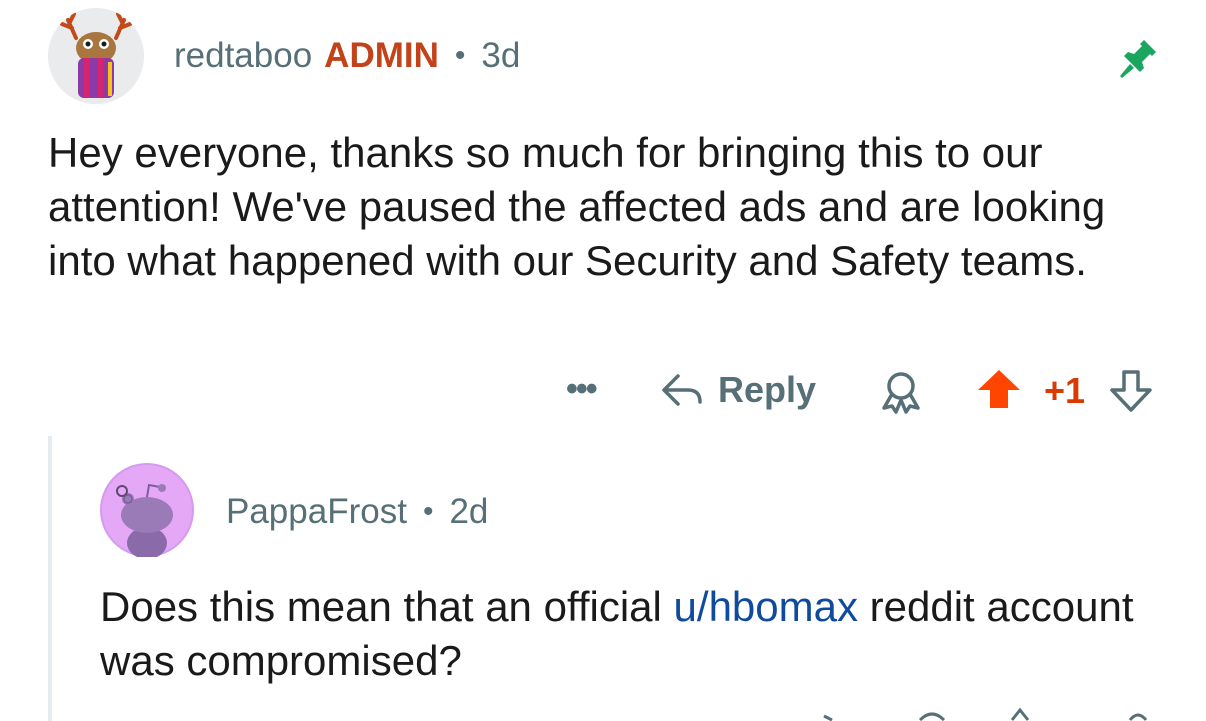 The width and height of the screenshot is (1206, 721). Describe the element at coordinates (682, 390) in the screenshot. I see `reply-arrow-icon` at that location.